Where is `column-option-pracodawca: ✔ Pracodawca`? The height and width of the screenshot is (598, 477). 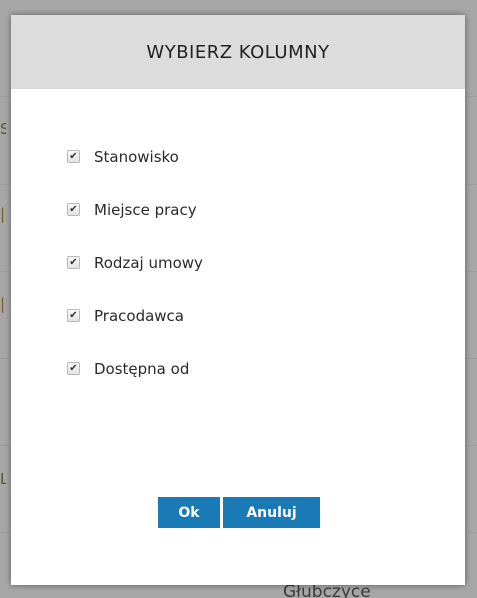
column-option-pracodawca: ✔ Pracodawca is located at coordinates (135, 315).